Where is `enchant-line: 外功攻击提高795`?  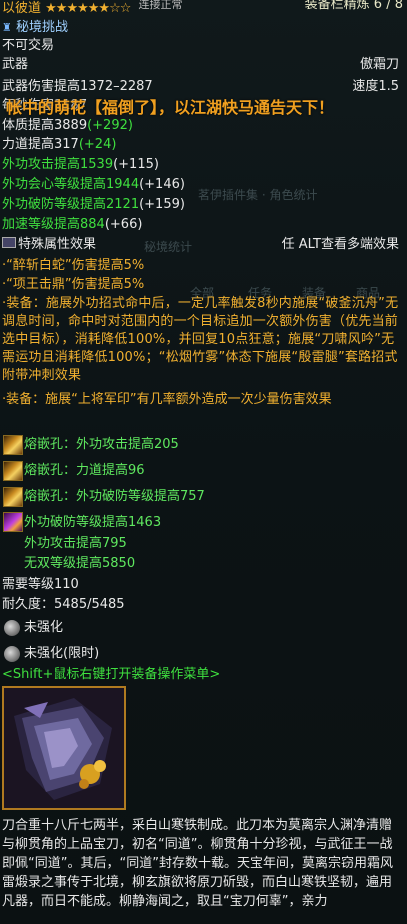 enchant-line: 外功攻击提高795 is located at coordinates (75, 543).